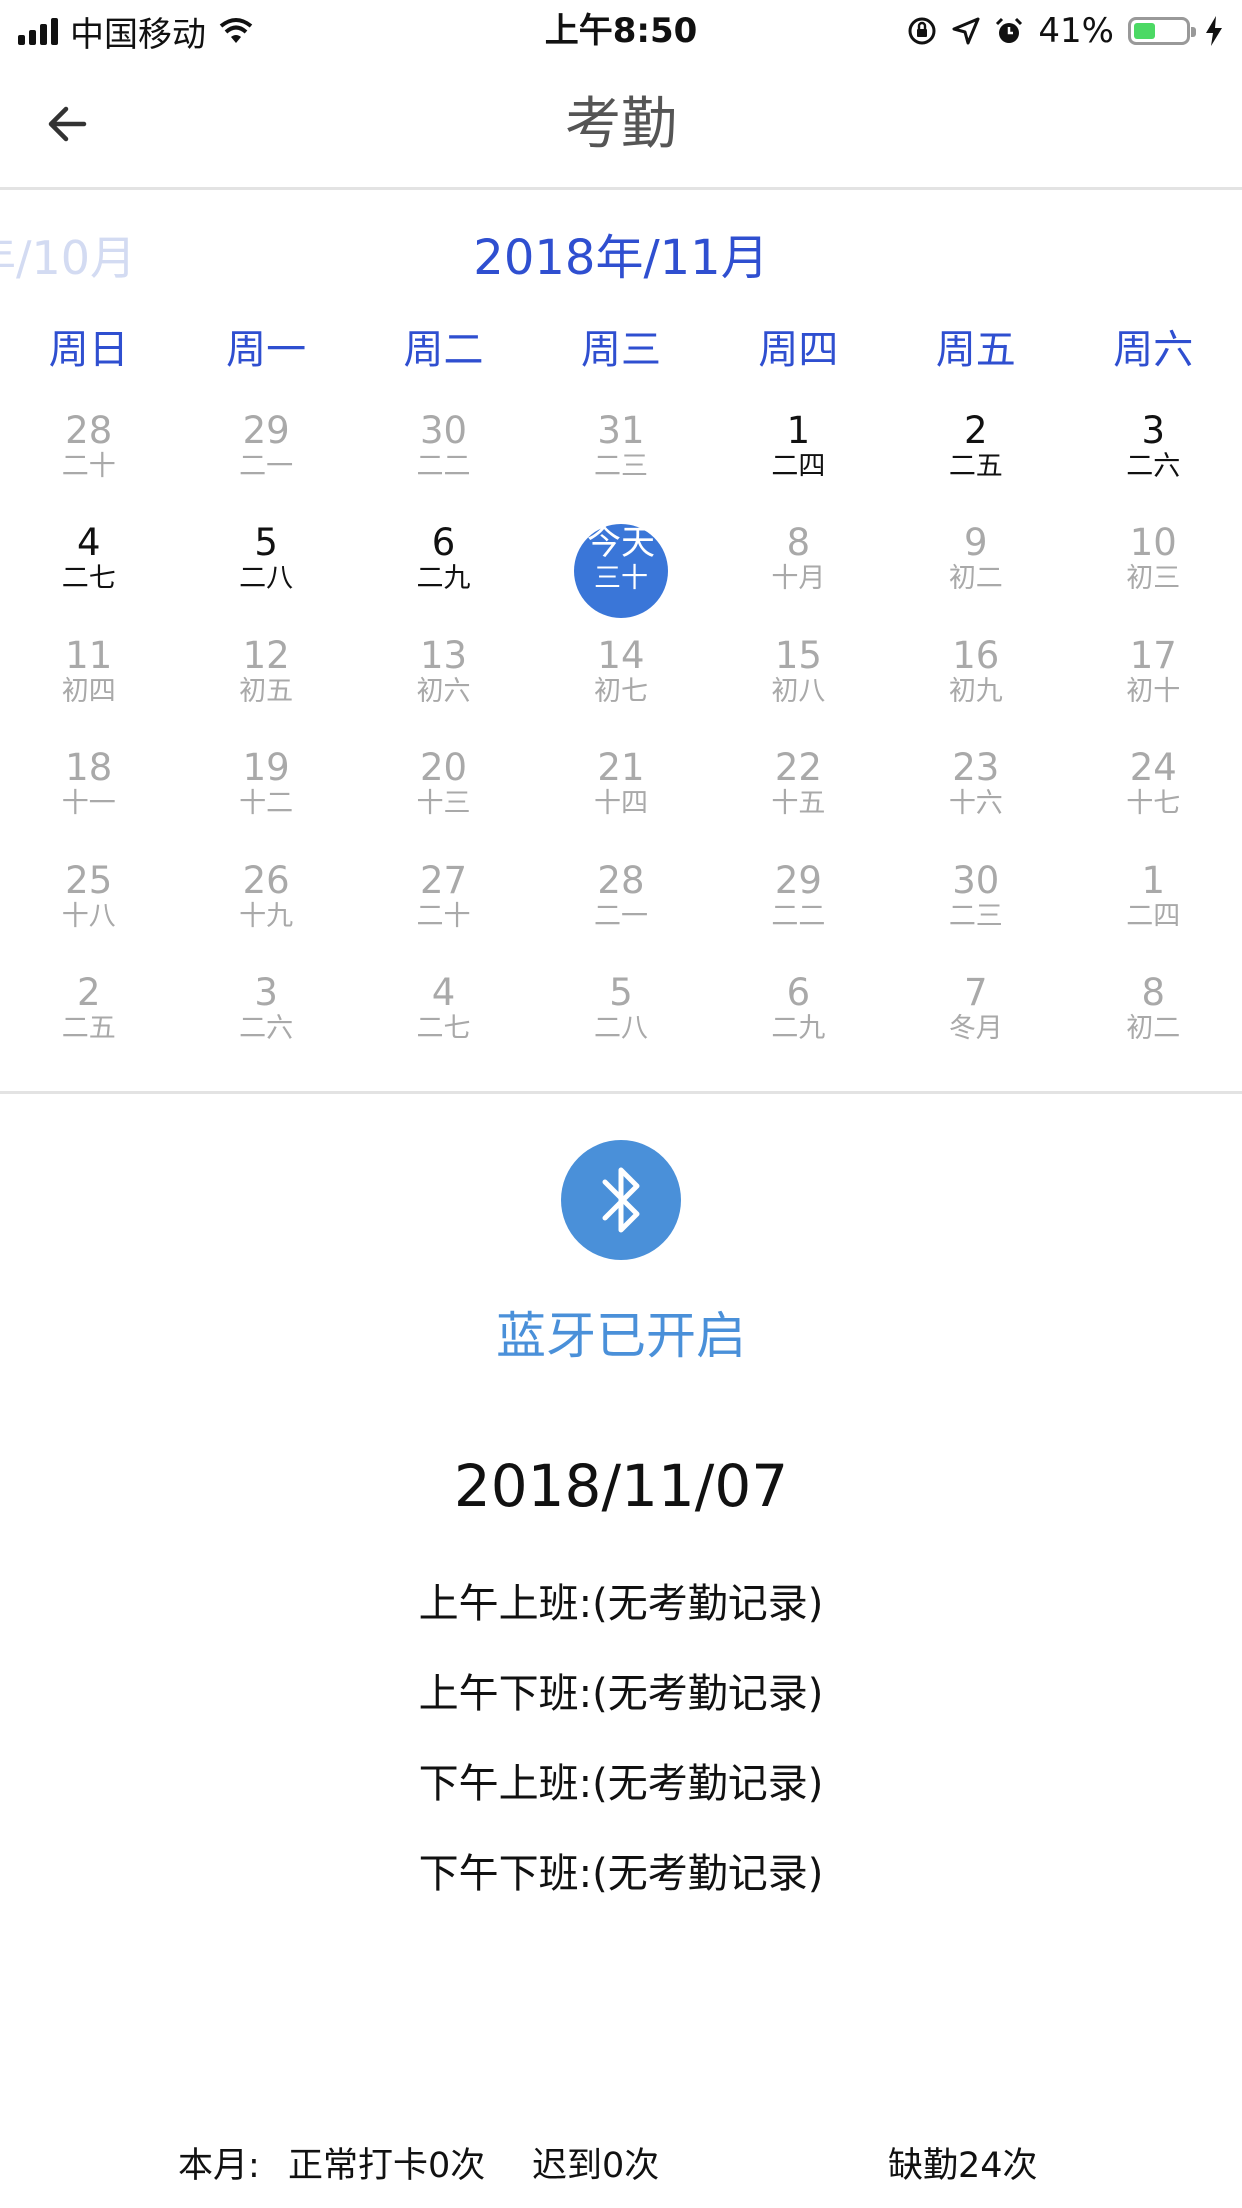 This screenshot has width=1242, height=2208. I want to click on lunar-date: 十月, so click(798, 579).